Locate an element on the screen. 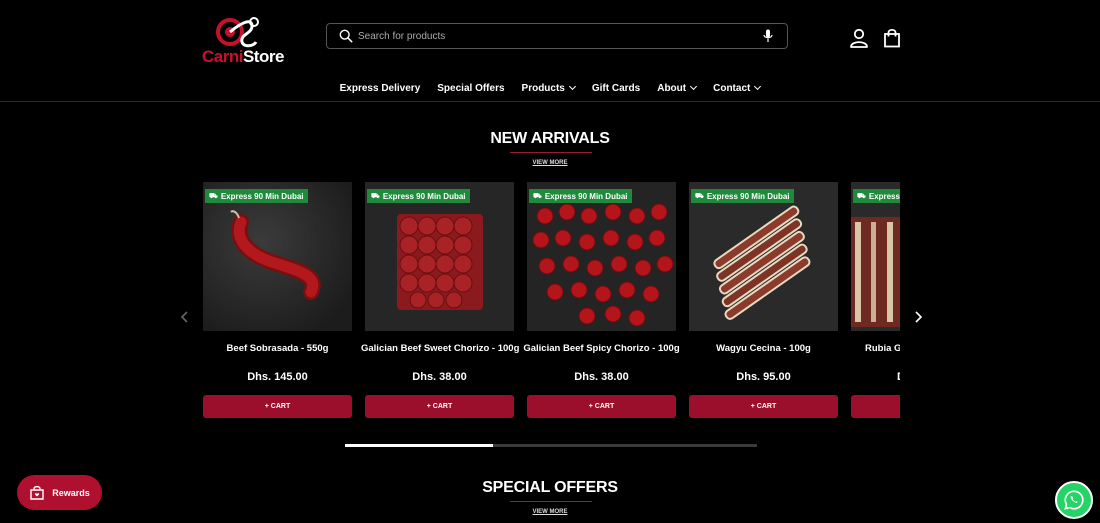  nav-label: Gift Cards is located at coordinates (616, 88).